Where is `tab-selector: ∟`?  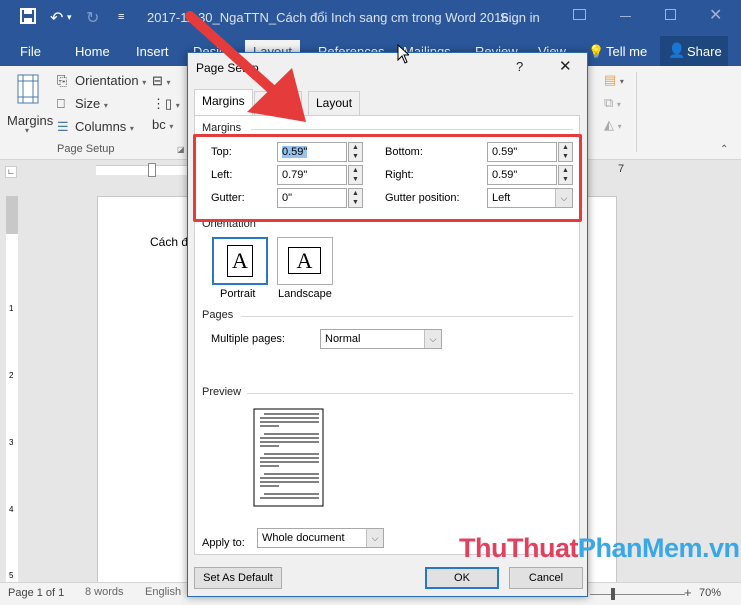
tab-selector: ∟ is located at coordinates (11, 172).